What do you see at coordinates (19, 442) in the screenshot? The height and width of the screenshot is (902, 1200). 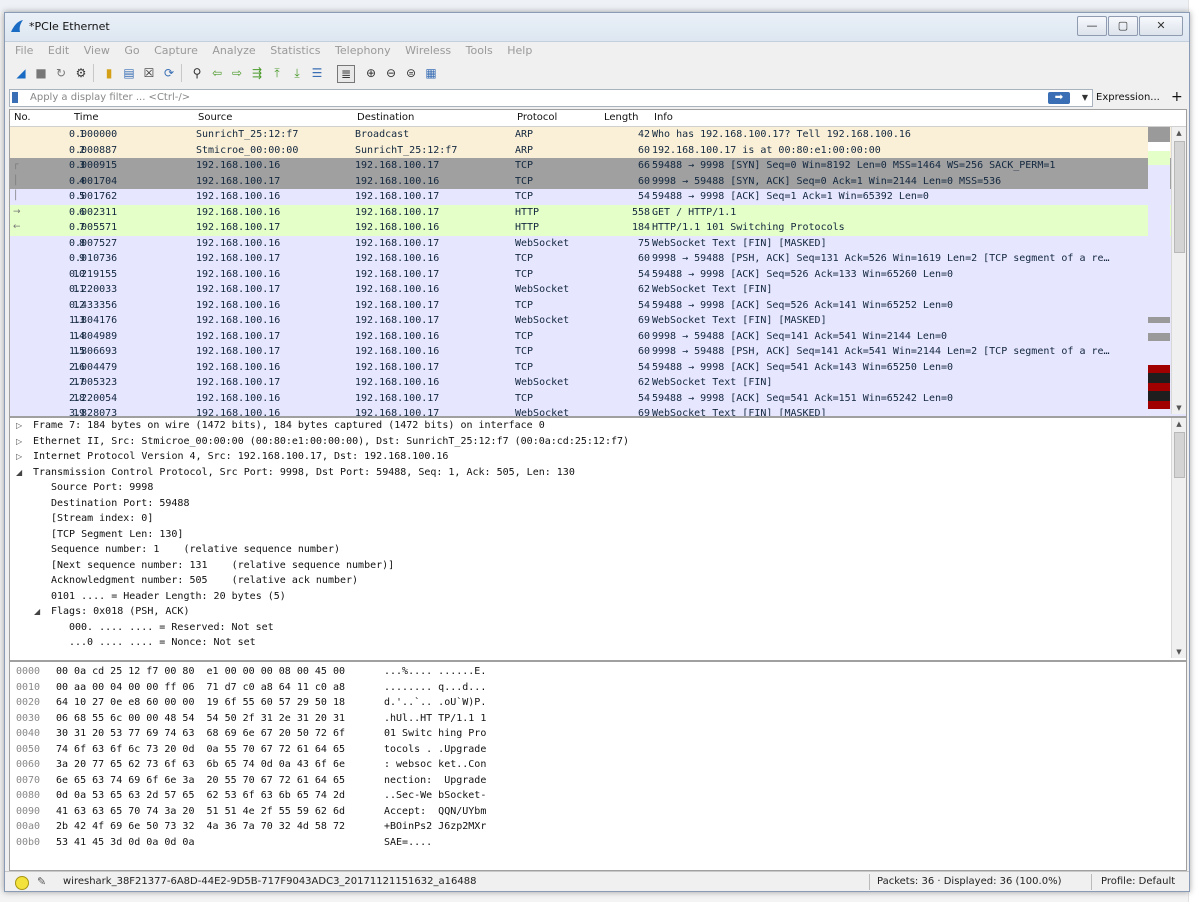 I see `expand-arrow-icon: ▷` at bounding box center [19, 442].